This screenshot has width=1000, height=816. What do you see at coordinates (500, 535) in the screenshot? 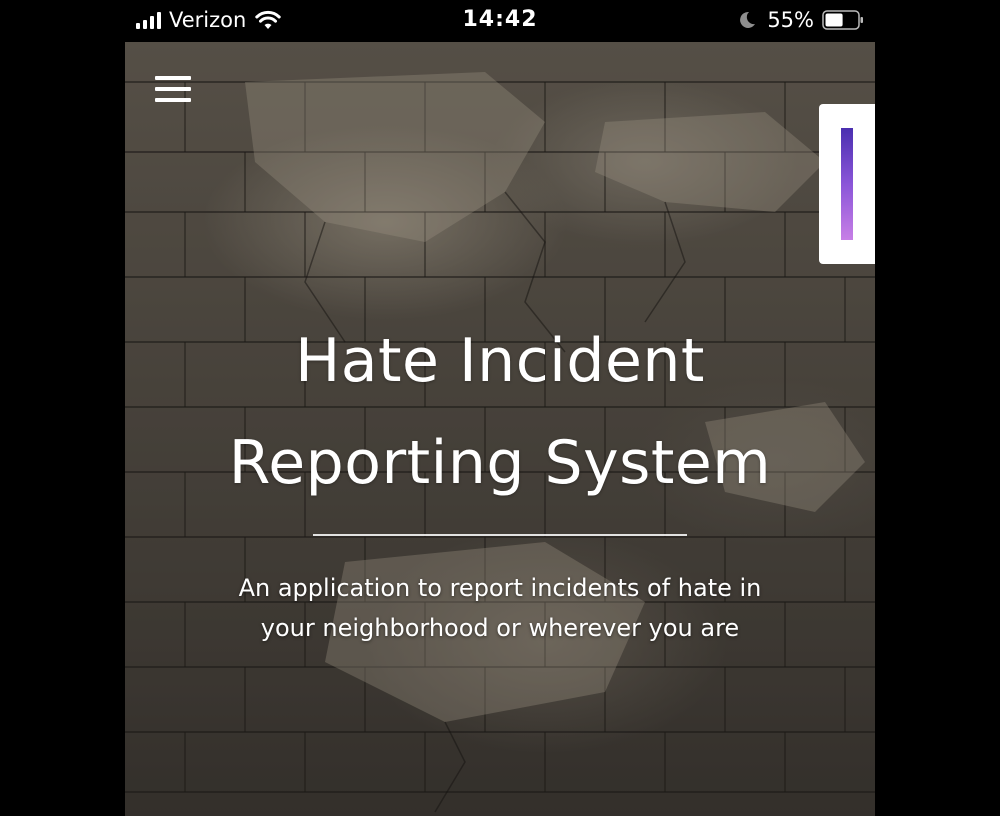
I see `title-divider` at bounding box center [500, 535].